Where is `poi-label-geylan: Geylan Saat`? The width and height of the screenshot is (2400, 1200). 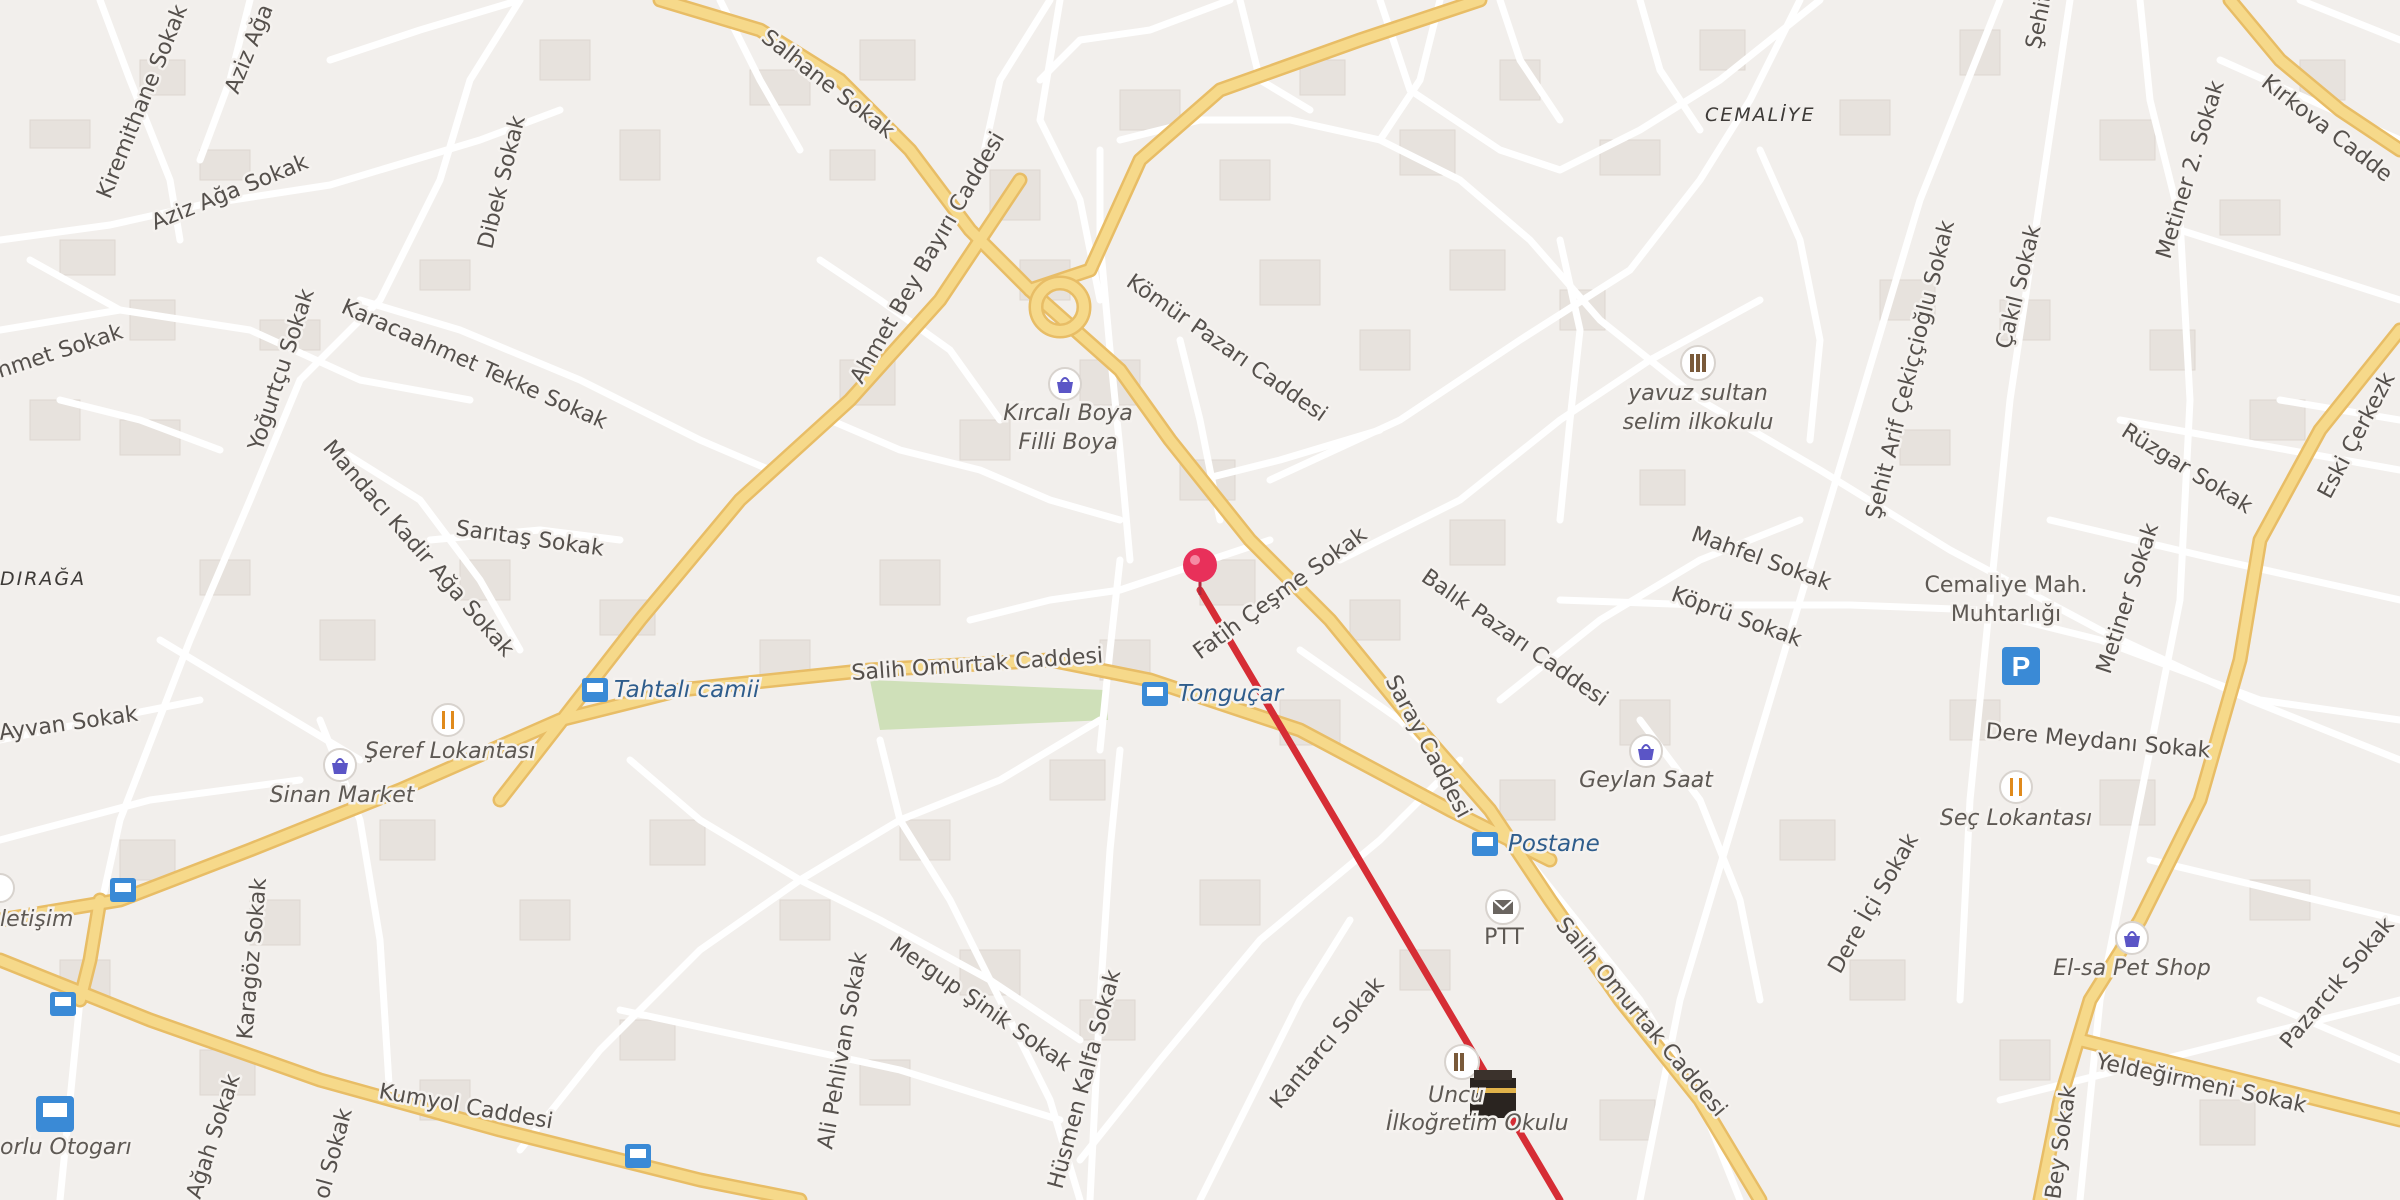
poi-label-geylan: Geylan Saat is located at coordinates (1646, 780).